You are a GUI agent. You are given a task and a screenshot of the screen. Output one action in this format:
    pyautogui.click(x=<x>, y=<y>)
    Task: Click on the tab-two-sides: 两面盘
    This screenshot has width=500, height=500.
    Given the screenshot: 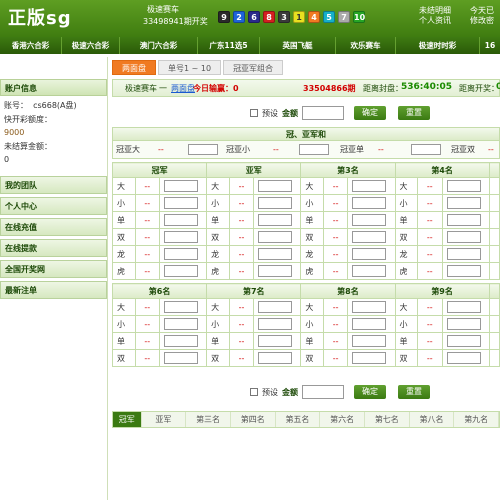 What is the action you would take?
    pyautogui.click(x=134, y=67)
    